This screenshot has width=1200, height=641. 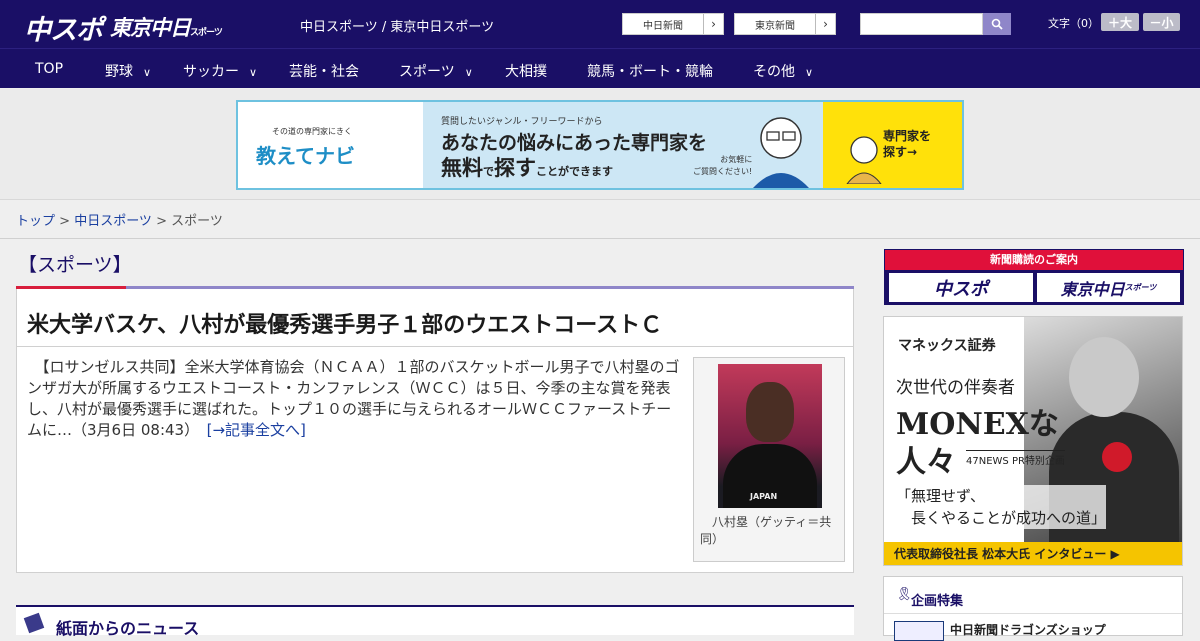 I want to click on search-icon, so click(x=997, y=24).